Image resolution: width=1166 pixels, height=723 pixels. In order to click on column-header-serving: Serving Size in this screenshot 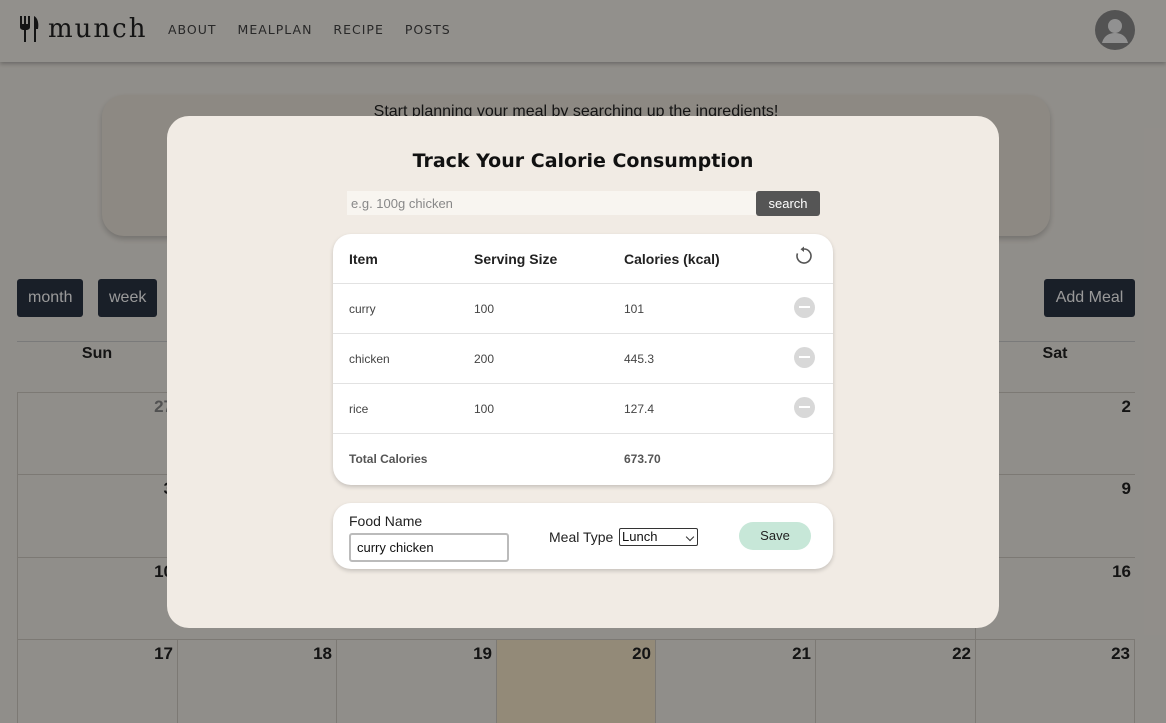, I will do `click(516, 259)`.